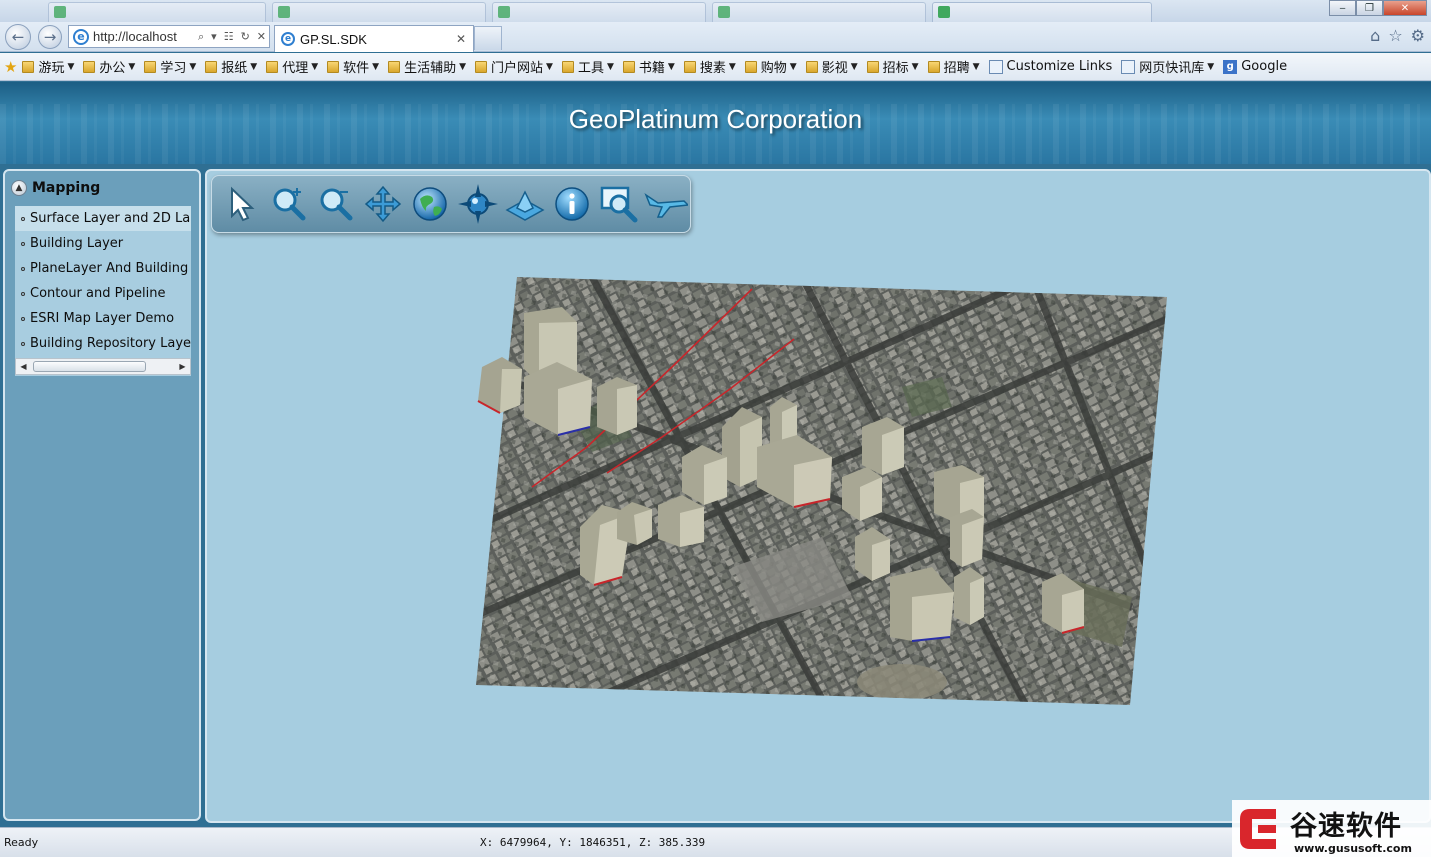 This screenshot has height=857, width=1431. I want to click on favorite-item: 购物 ▼, so click(770, 66).